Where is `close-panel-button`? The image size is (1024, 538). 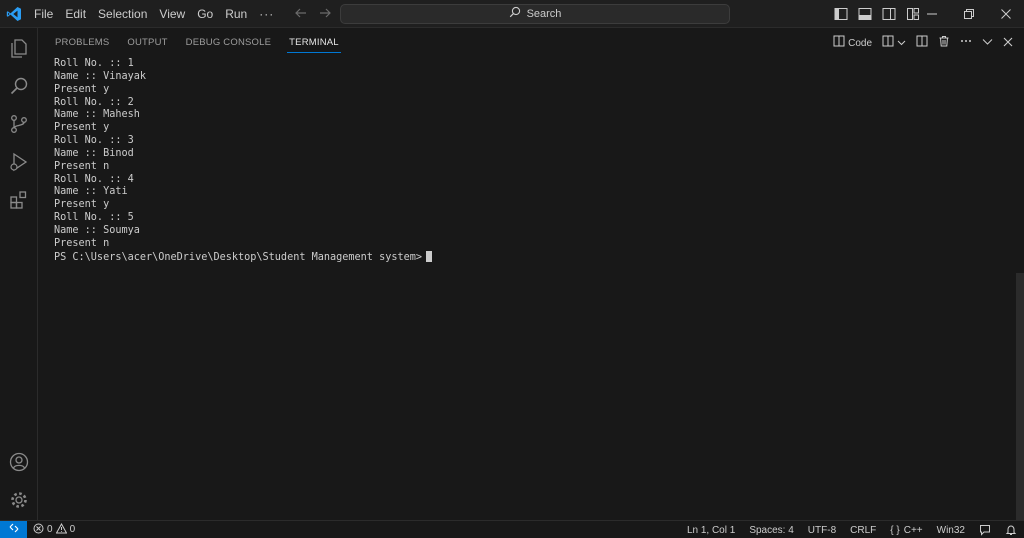
close-panel-button is located at coordinates (1008, 43).